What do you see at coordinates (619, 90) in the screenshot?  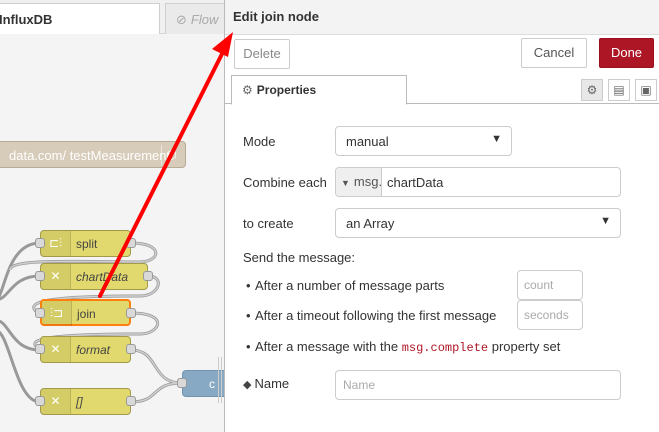 I see `tab-description-icon: ▤` at bounding box center [619, 90].